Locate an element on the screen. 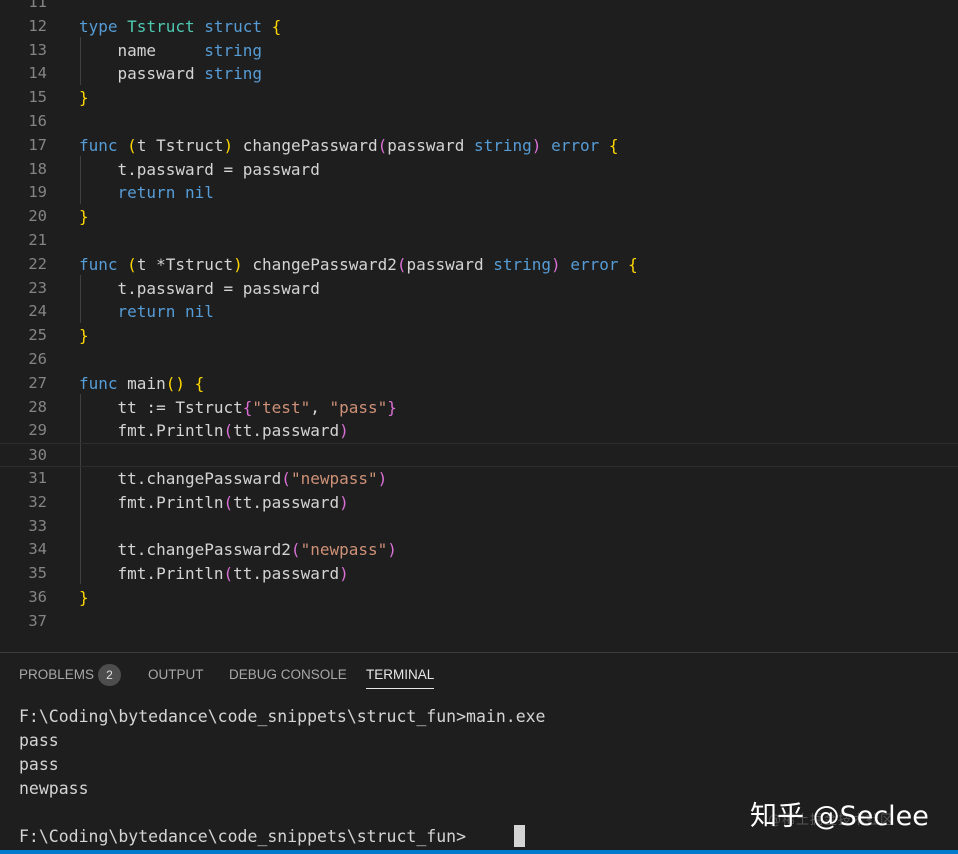 This screenshot has width=958, height=854. terminal-cursor is located at coordinates (519, 836).